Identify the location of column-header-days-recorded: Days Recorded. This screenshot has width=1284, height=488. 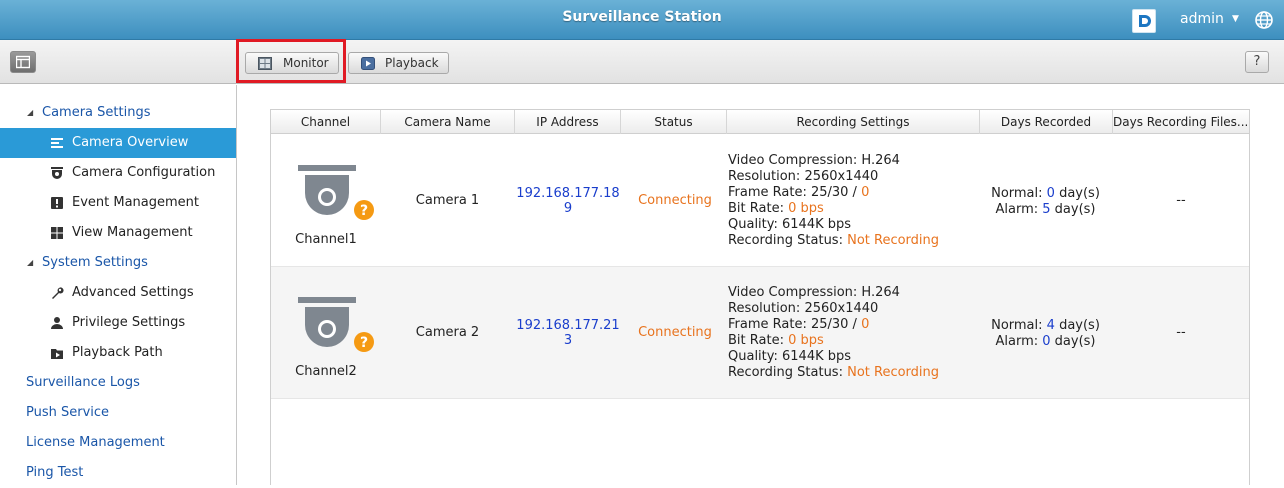
(1046, 122).